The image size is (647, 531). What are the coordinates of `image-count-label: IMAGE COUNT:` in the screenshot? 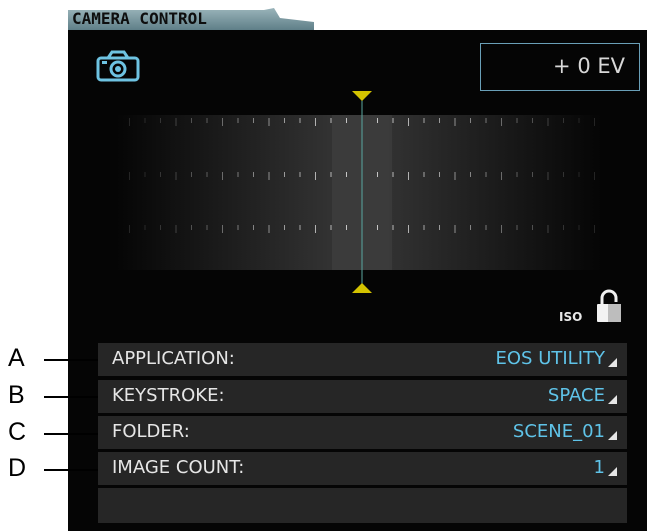 It's located at (178, 467).